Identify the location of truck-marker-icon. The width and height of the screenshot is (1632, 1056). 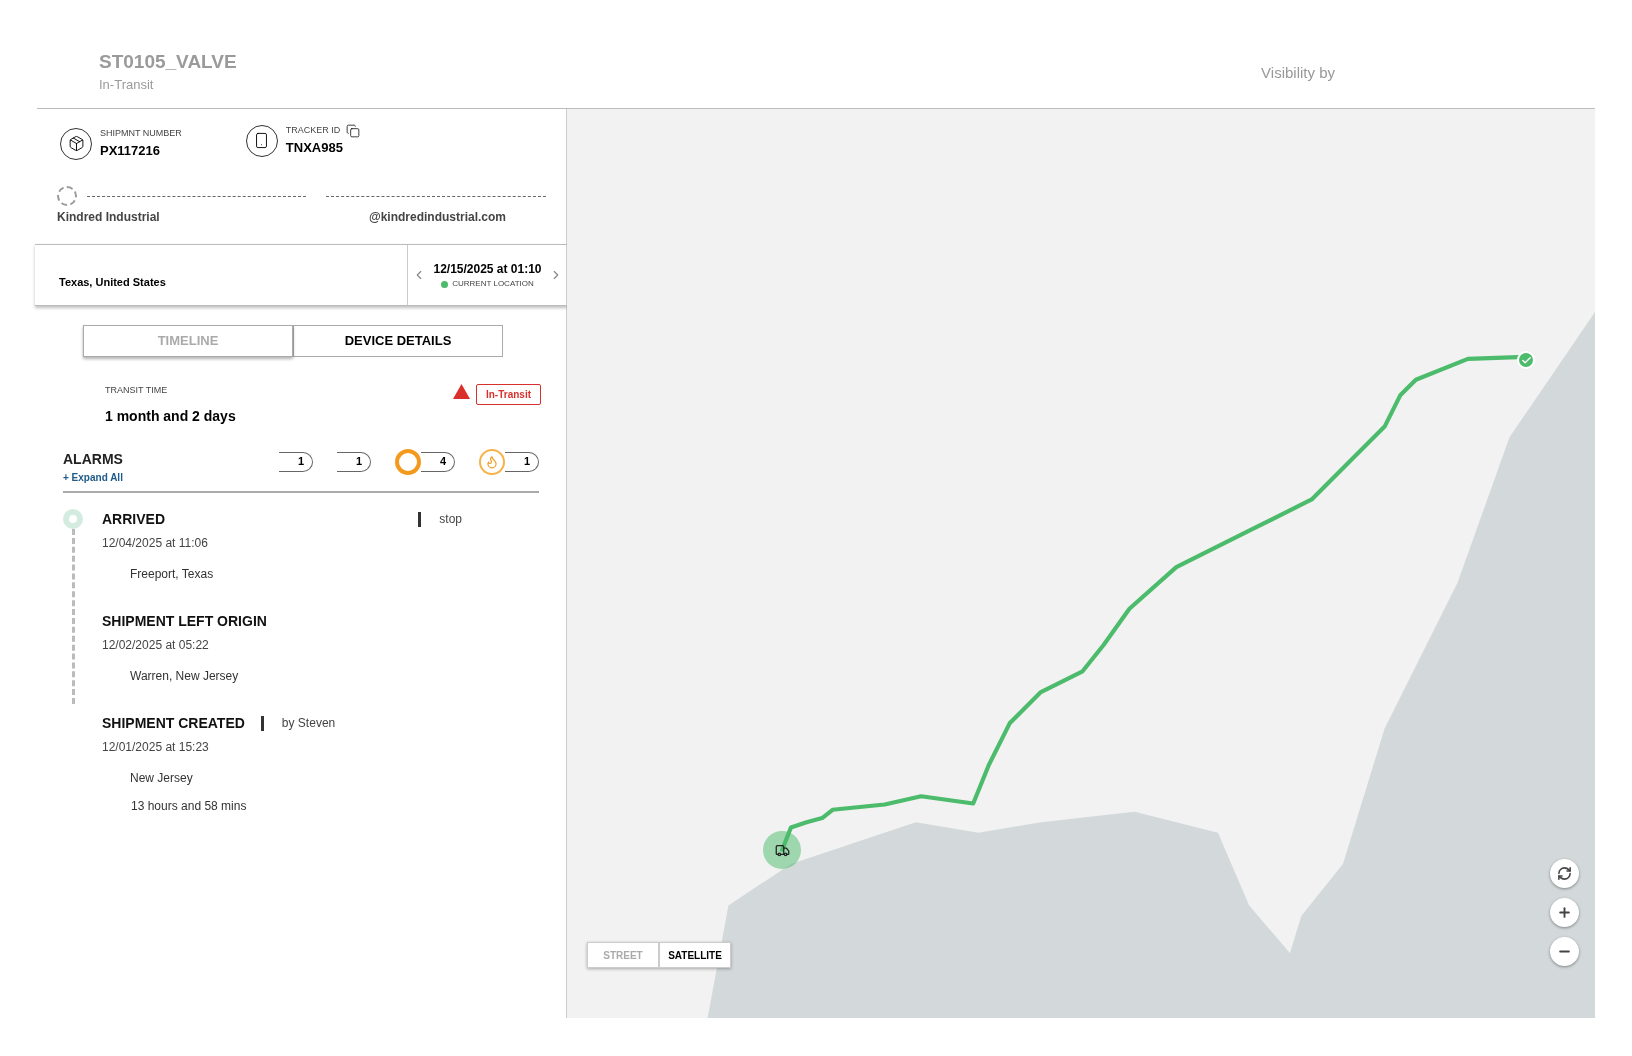
(782, 850).